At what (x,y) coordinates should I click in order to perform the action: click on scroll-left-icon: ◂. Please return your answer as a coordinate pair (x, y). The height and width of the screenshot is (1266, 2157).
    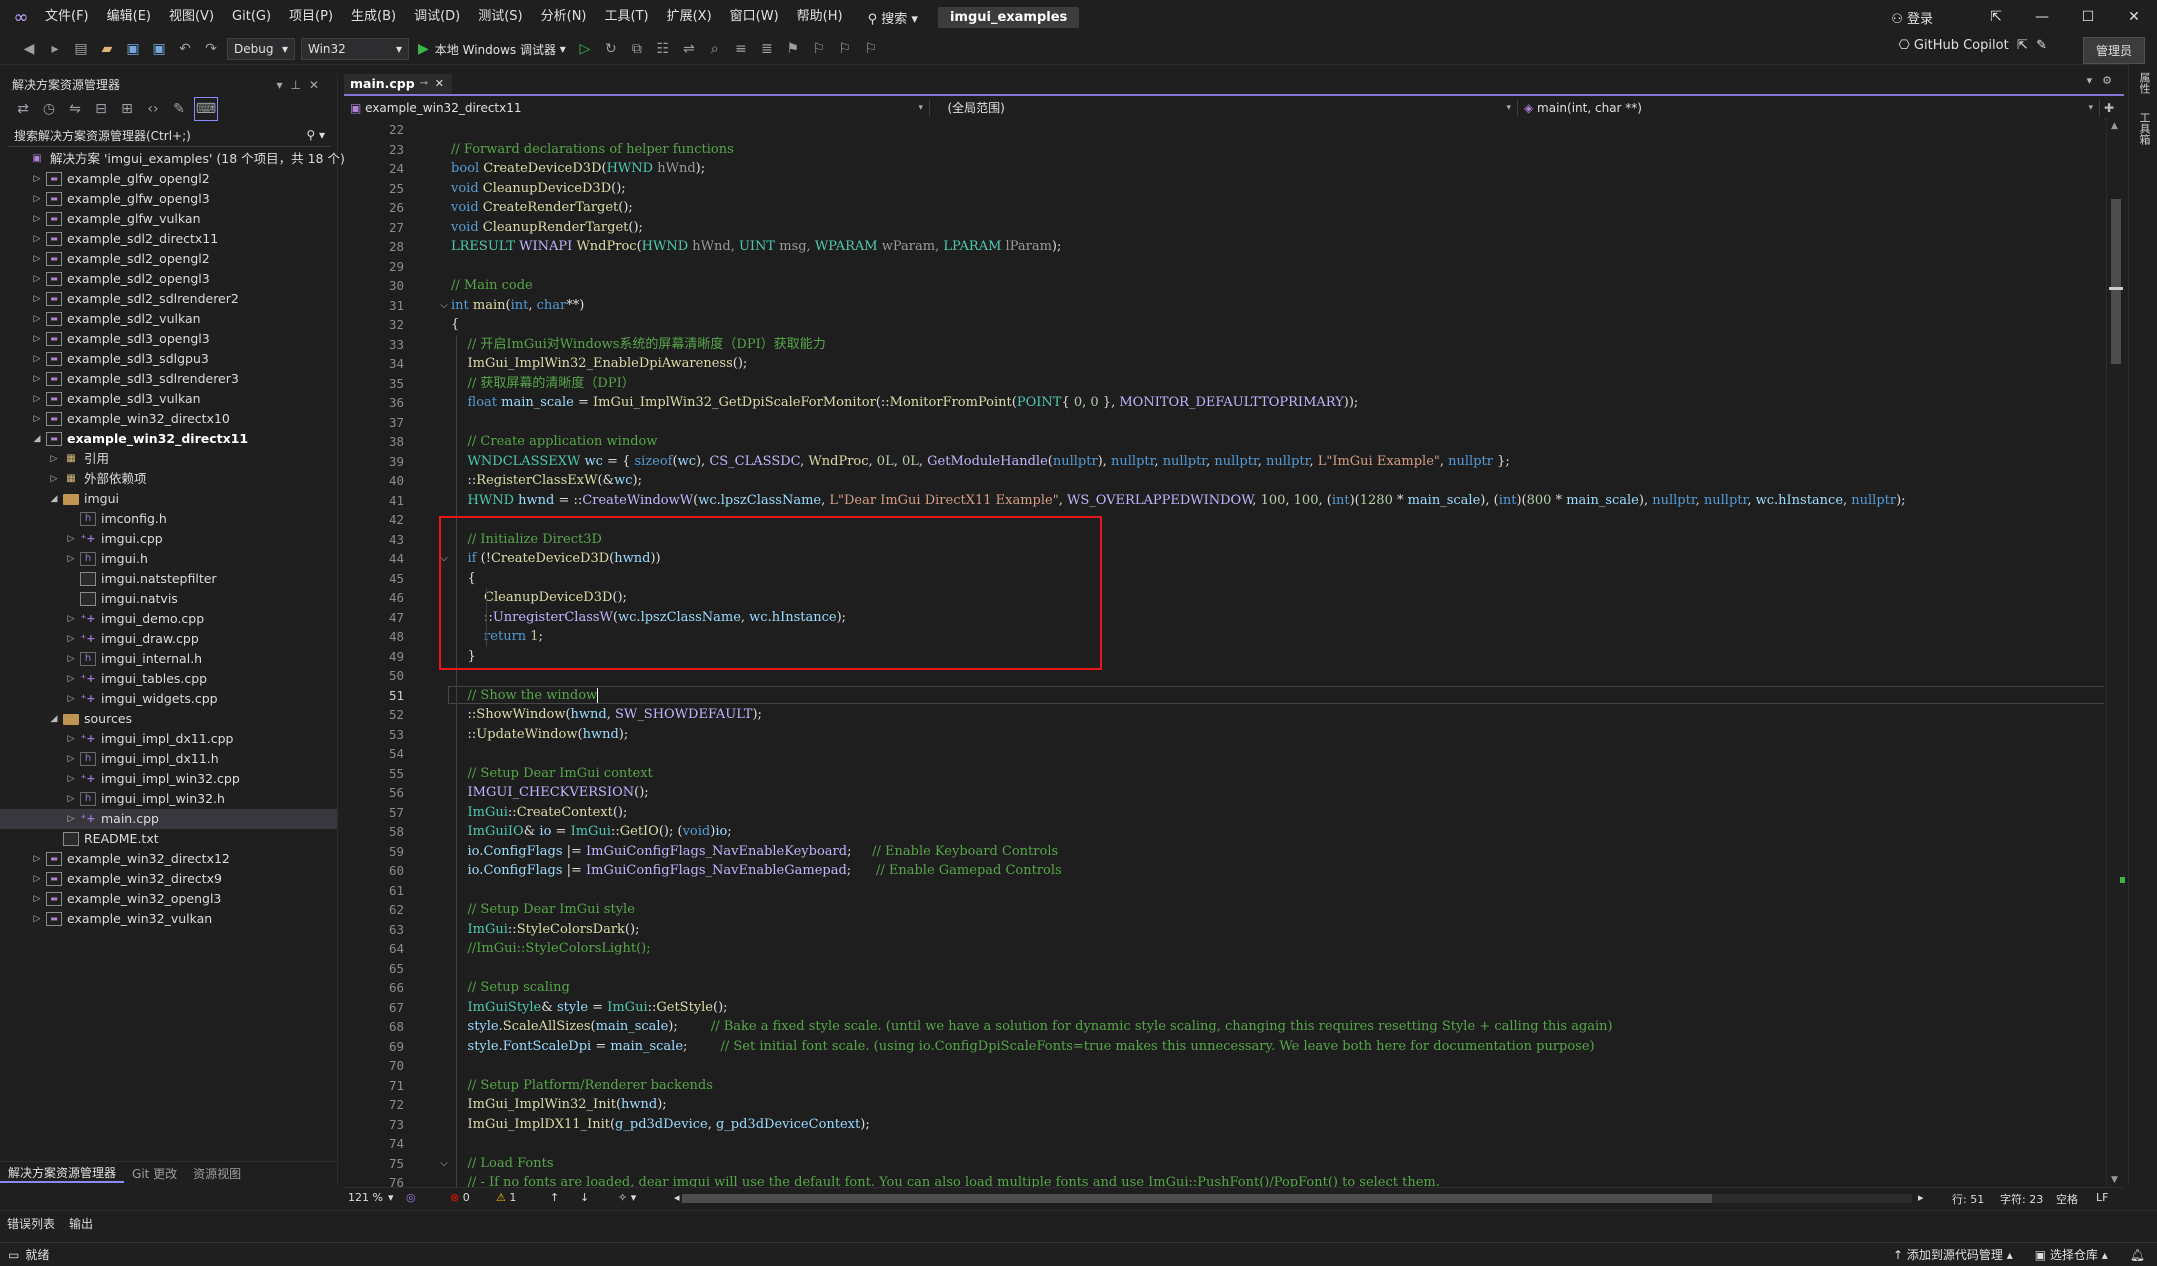
    Looking at the image, I should click on (677, 1197).